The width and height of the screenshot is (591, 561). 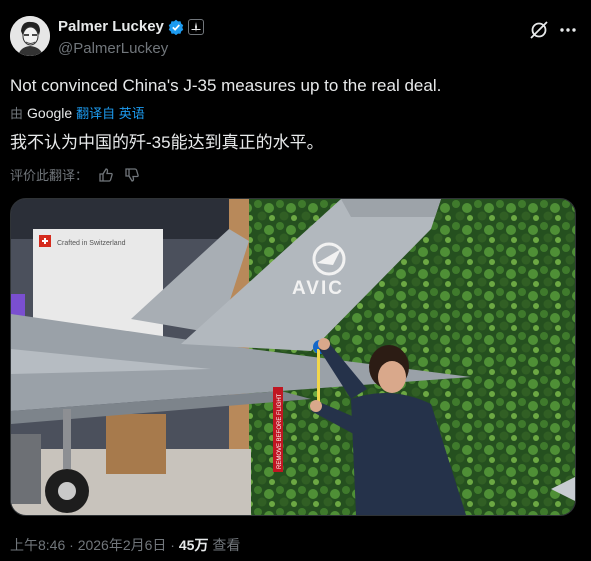 I want to click on tweet-meta: 上午8:46 · 2026年2月6日 · 45万 查看, so click(x=125, y=545).